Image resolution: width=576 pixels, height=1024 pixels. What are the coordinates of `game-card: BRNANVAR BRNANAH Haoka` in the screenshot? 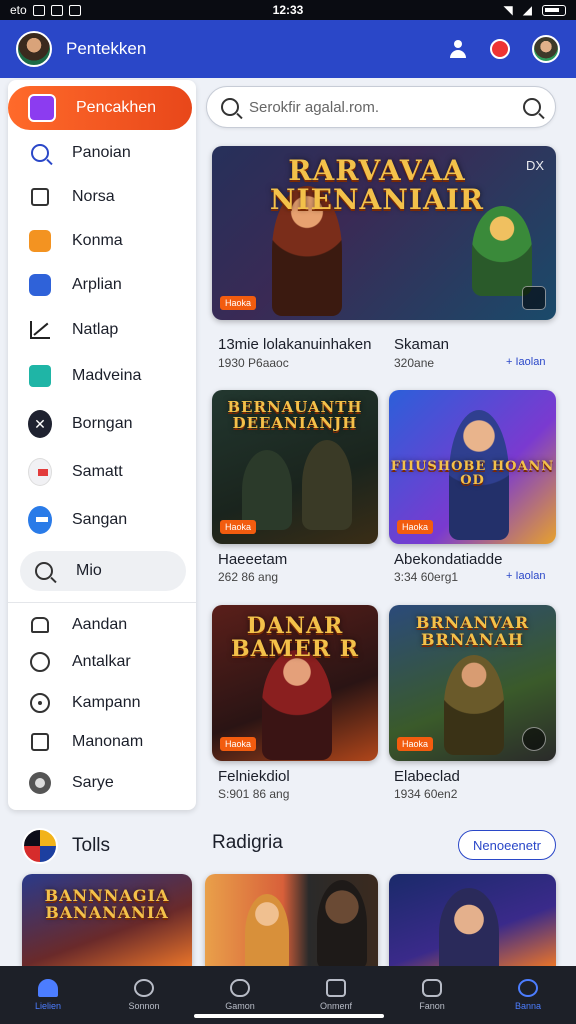 It's located at (472, 683).